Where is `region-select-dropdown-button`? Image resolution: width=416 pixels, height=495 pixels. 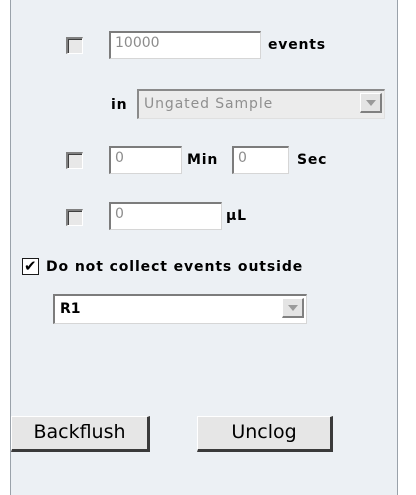
region-select-dropdown-button is located at coordinates (293, 308).